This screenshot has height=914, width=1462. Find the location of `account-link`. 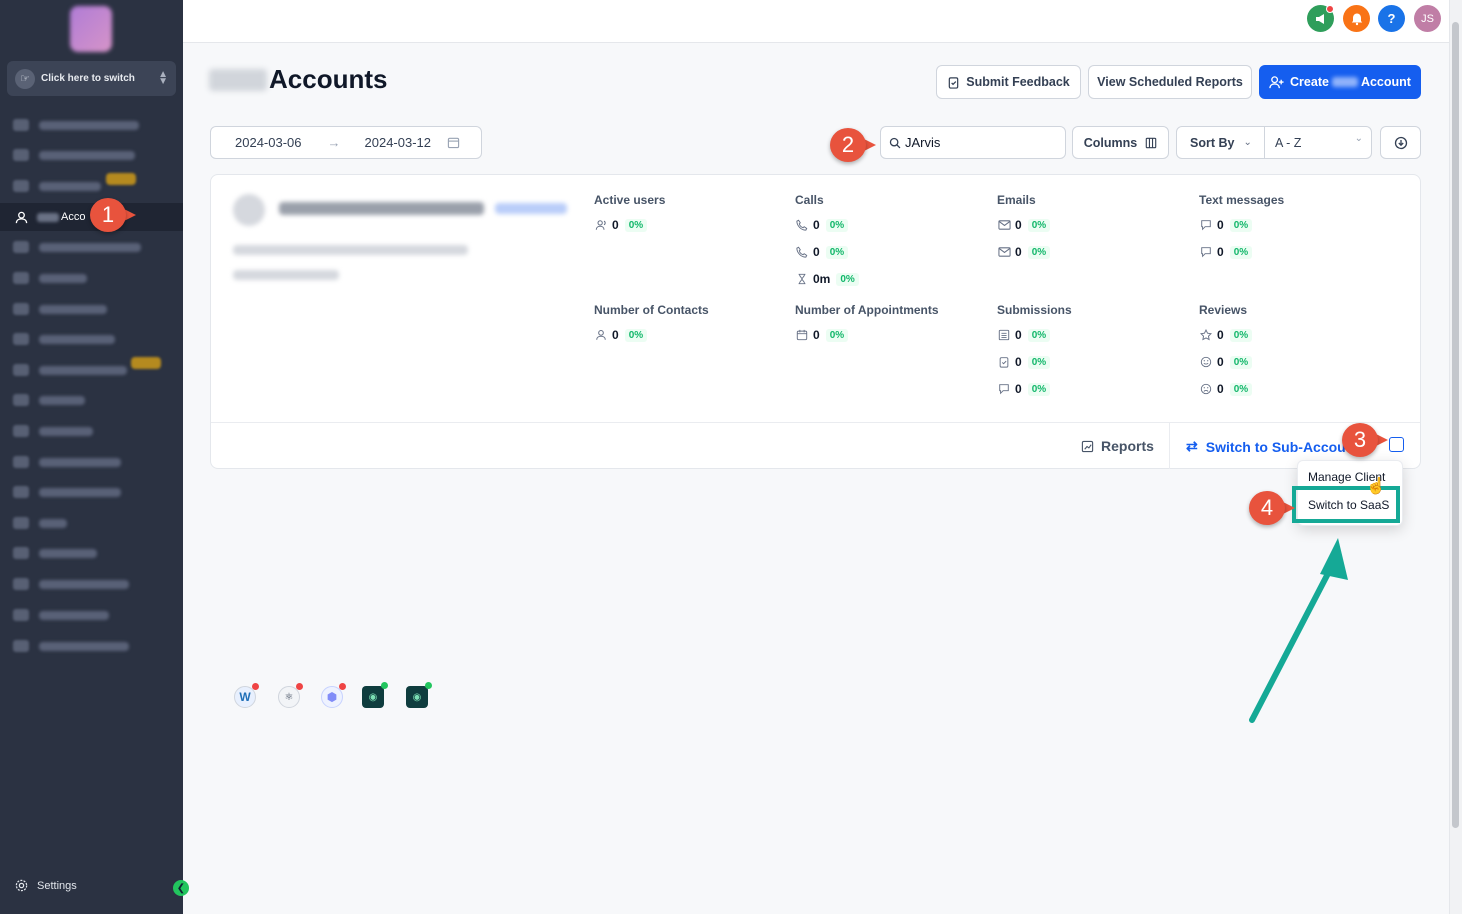

account-link is located at coordinates (531, 208).